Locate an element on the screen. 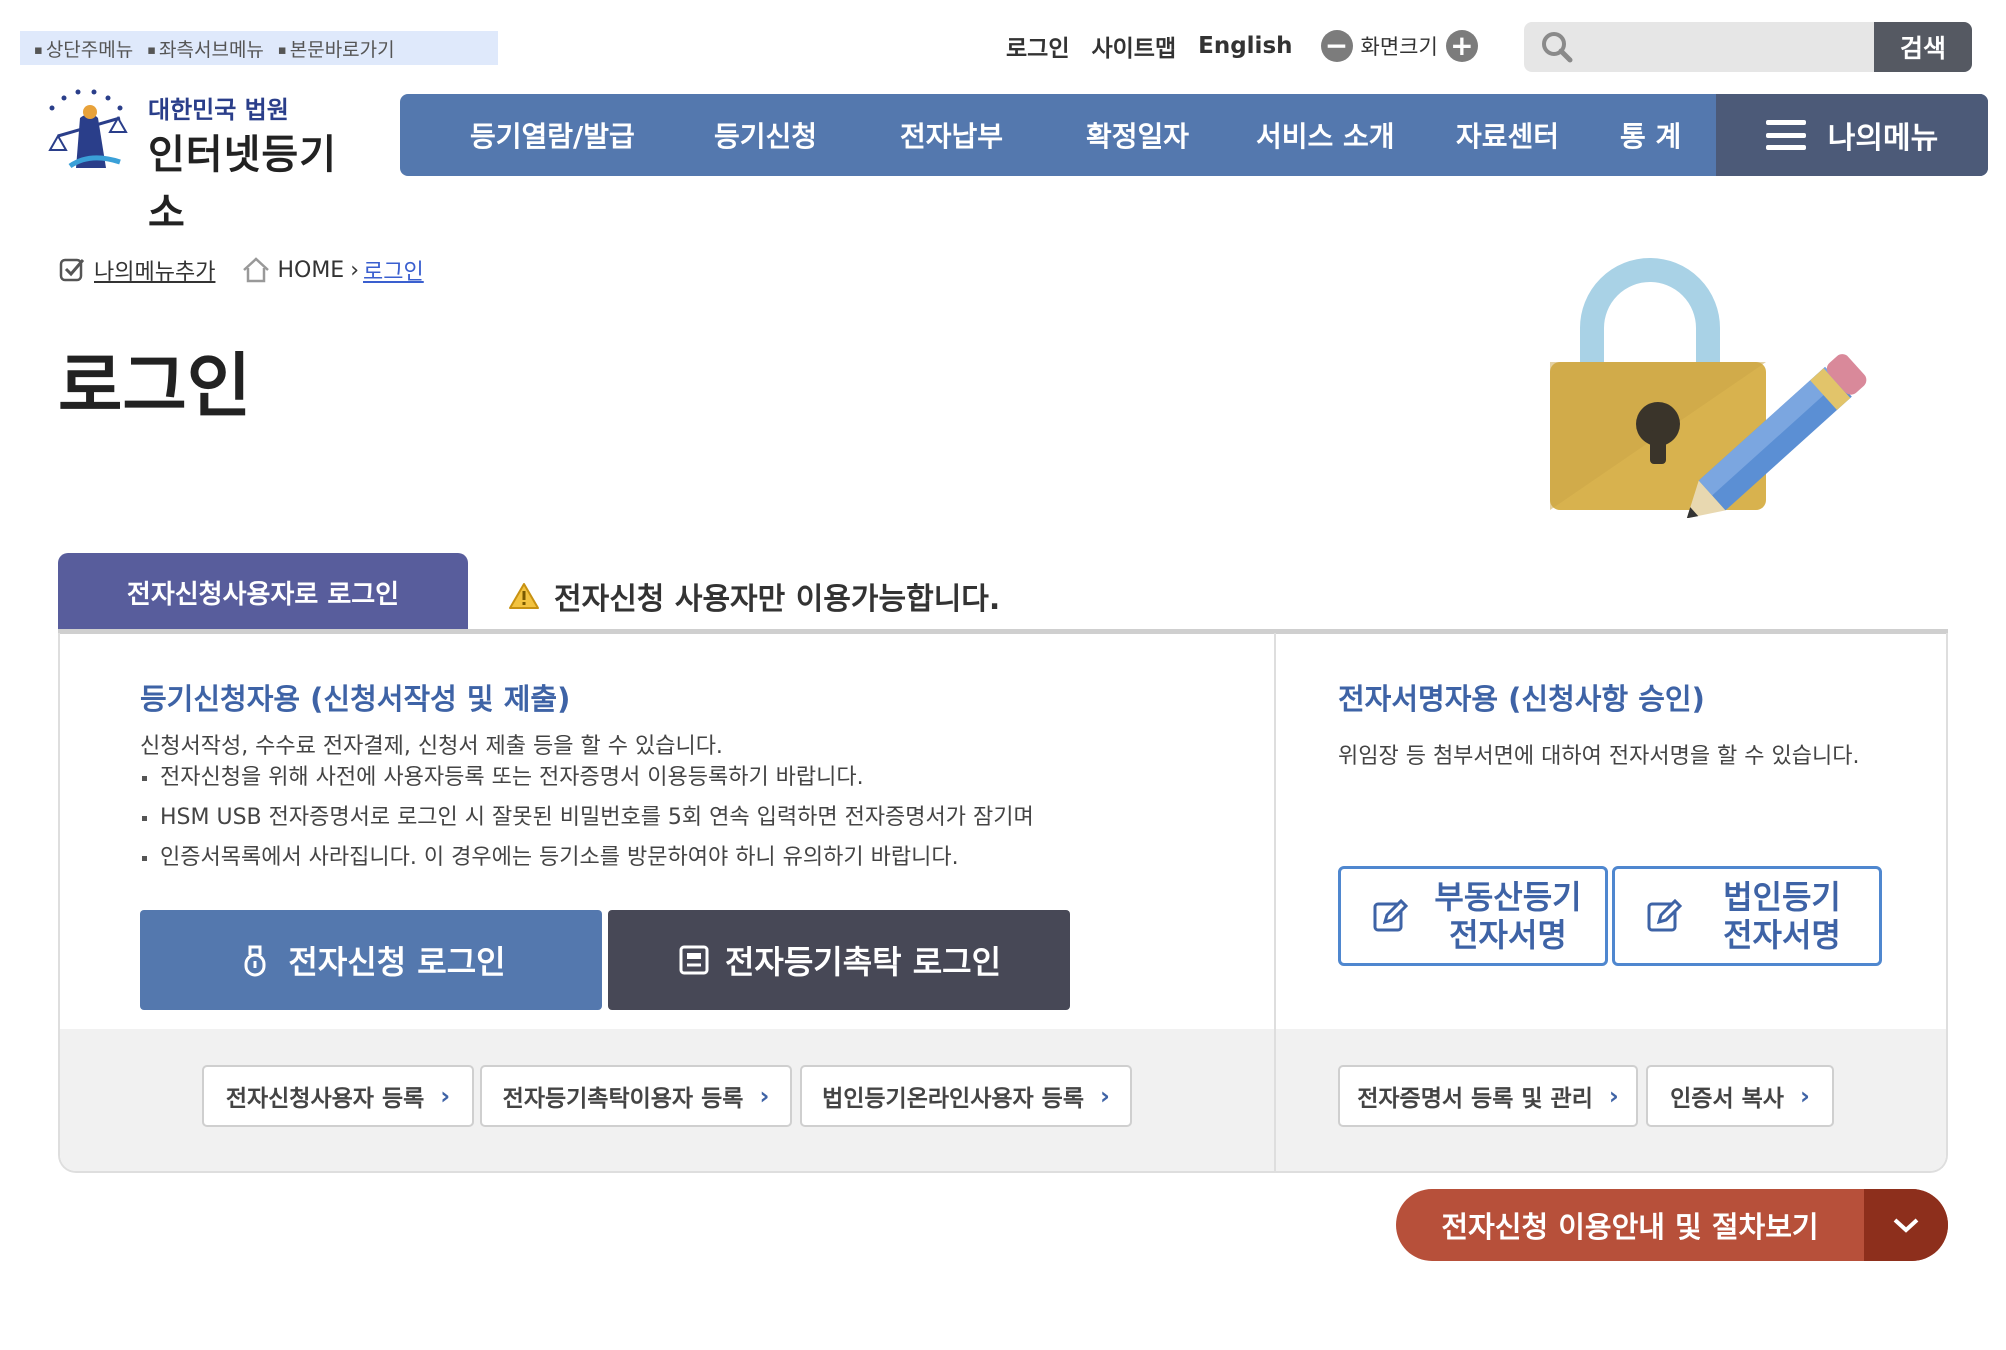 This screenshot has height=1350, width=2006. utility-nav: 로그인 사이트맵 English − 화면크기 + is located at coordinates (1242, 46).